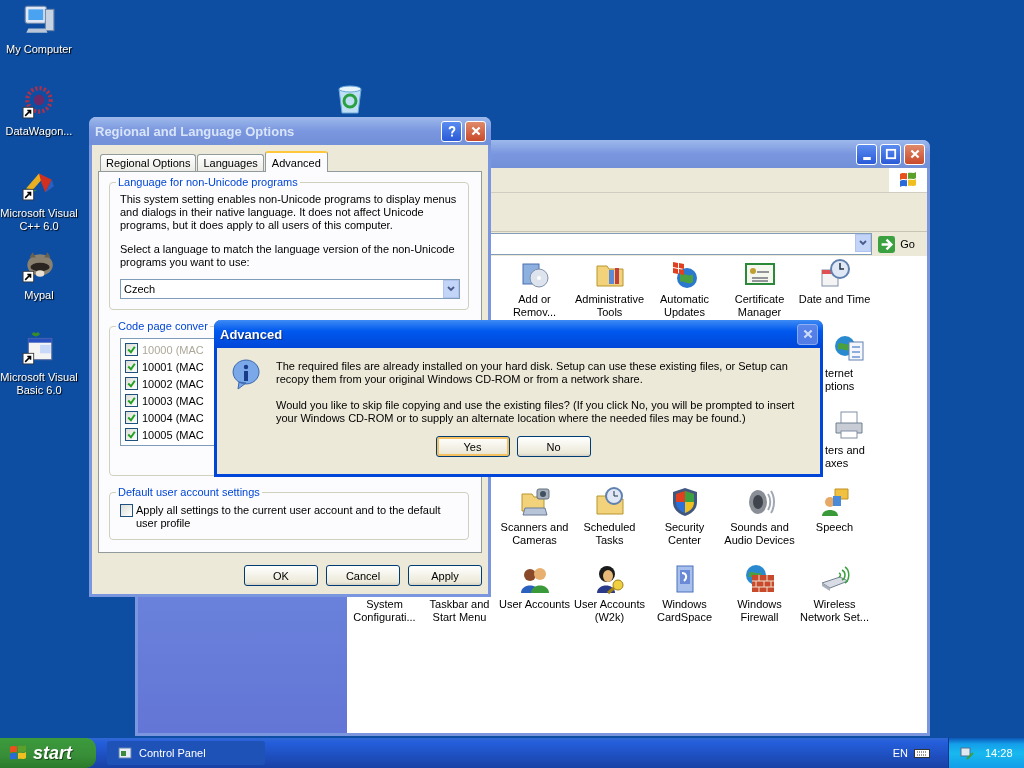  What do you see at coordinates (251, 334) in the screenshot?
I see `window-title: Advanced` at bounding box center [251, 334].